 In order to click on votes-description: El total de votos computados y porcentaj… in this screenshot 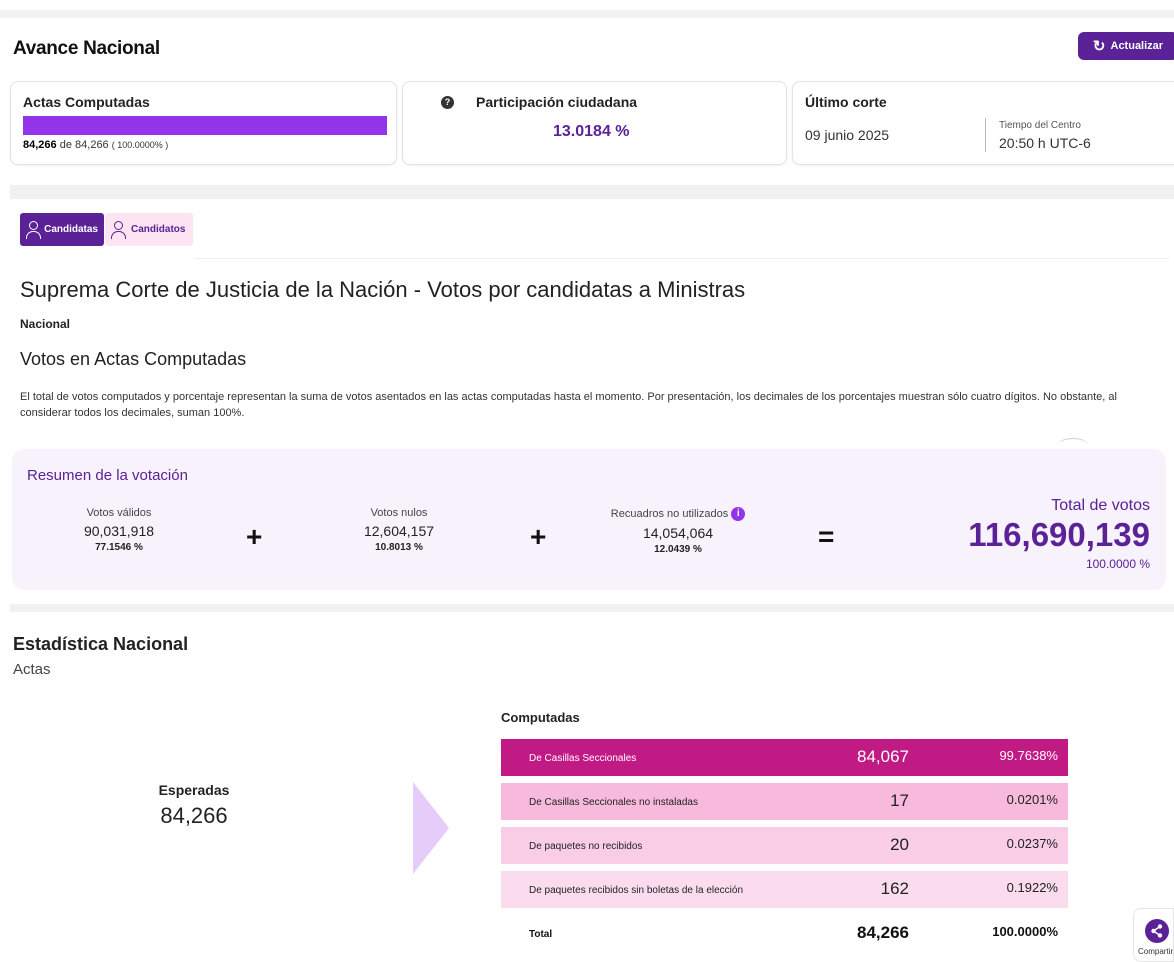, I will do `click(568, 405)`.